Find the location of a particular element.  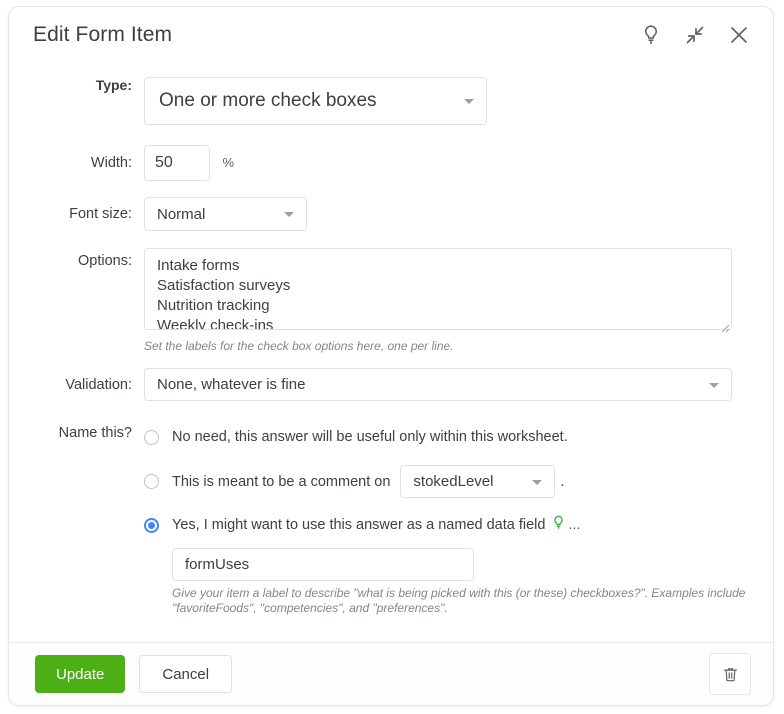

name-this-label: Name this? is located at coordinates (95, 433).